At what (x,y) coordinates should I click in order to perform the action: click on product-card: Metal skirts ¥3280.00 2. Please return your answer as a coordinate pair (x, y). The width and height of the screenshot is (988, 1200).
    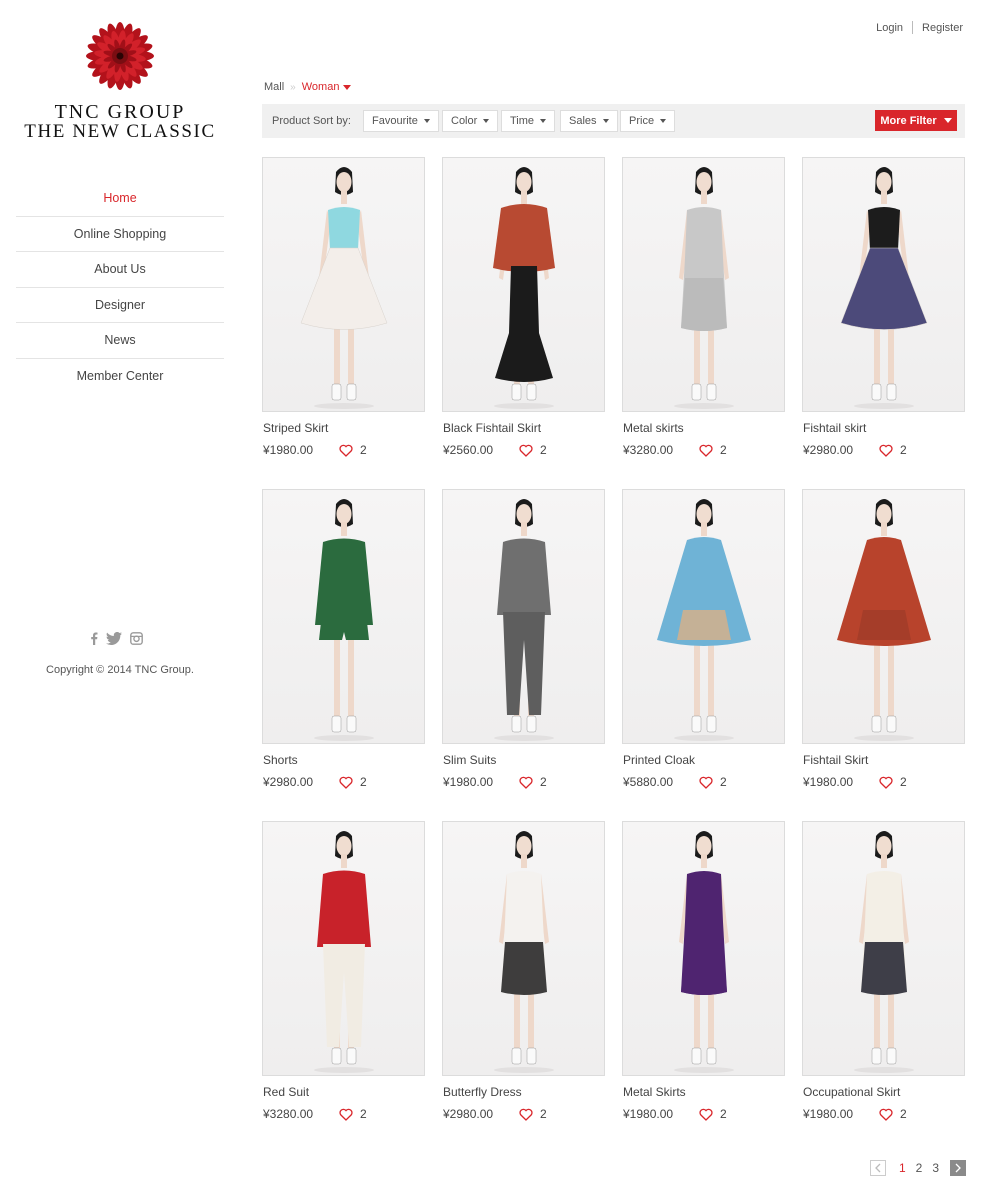
    Looking at the image, I should click on (703, 323).